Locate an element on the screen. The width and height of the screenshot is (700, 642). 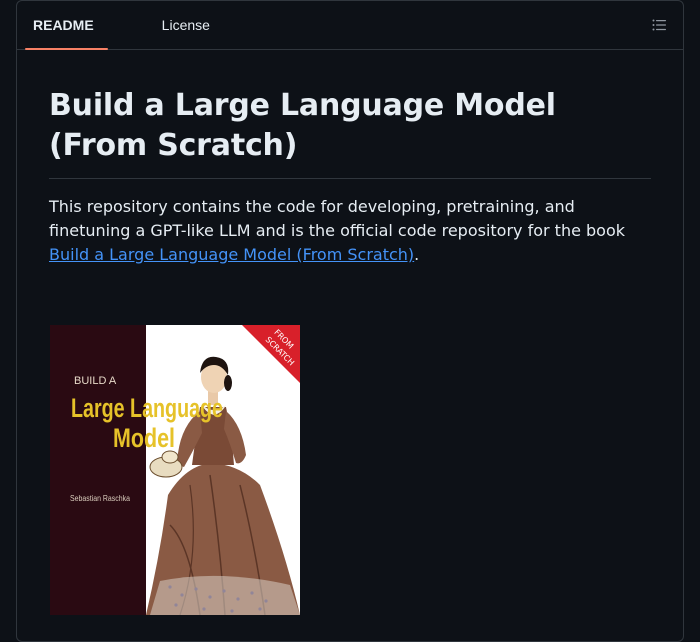
tab-license: License is located at coordinates (186, 25).